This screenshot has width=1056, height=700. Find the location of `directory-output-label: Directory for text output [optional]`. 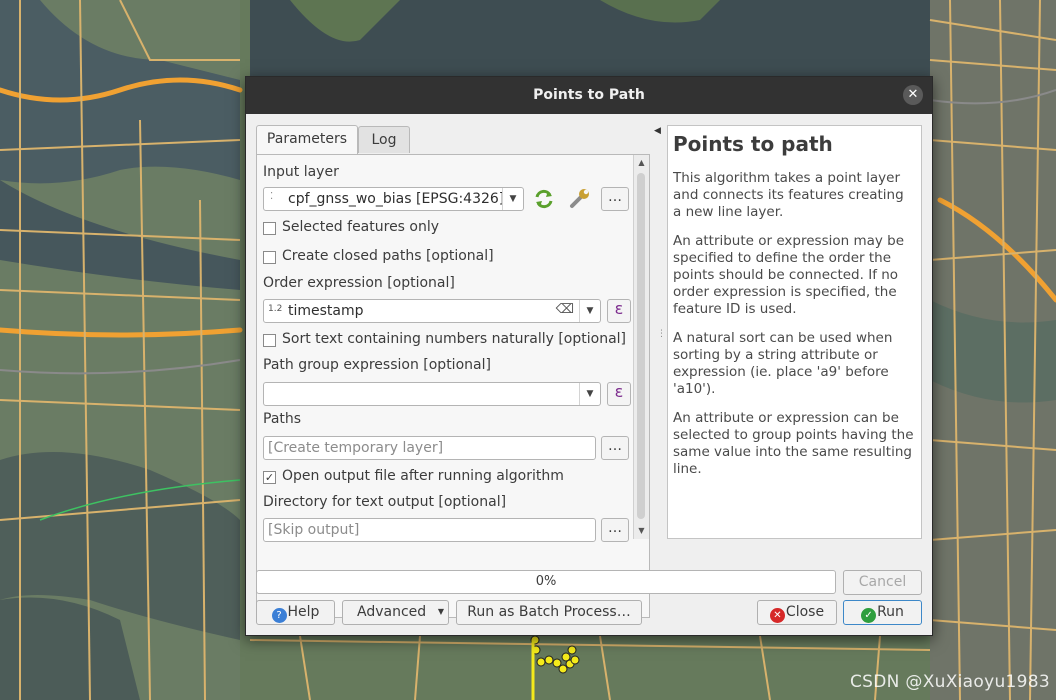

directory-output-label: Directory for text output [optional] is located at coordinates (385, 502).